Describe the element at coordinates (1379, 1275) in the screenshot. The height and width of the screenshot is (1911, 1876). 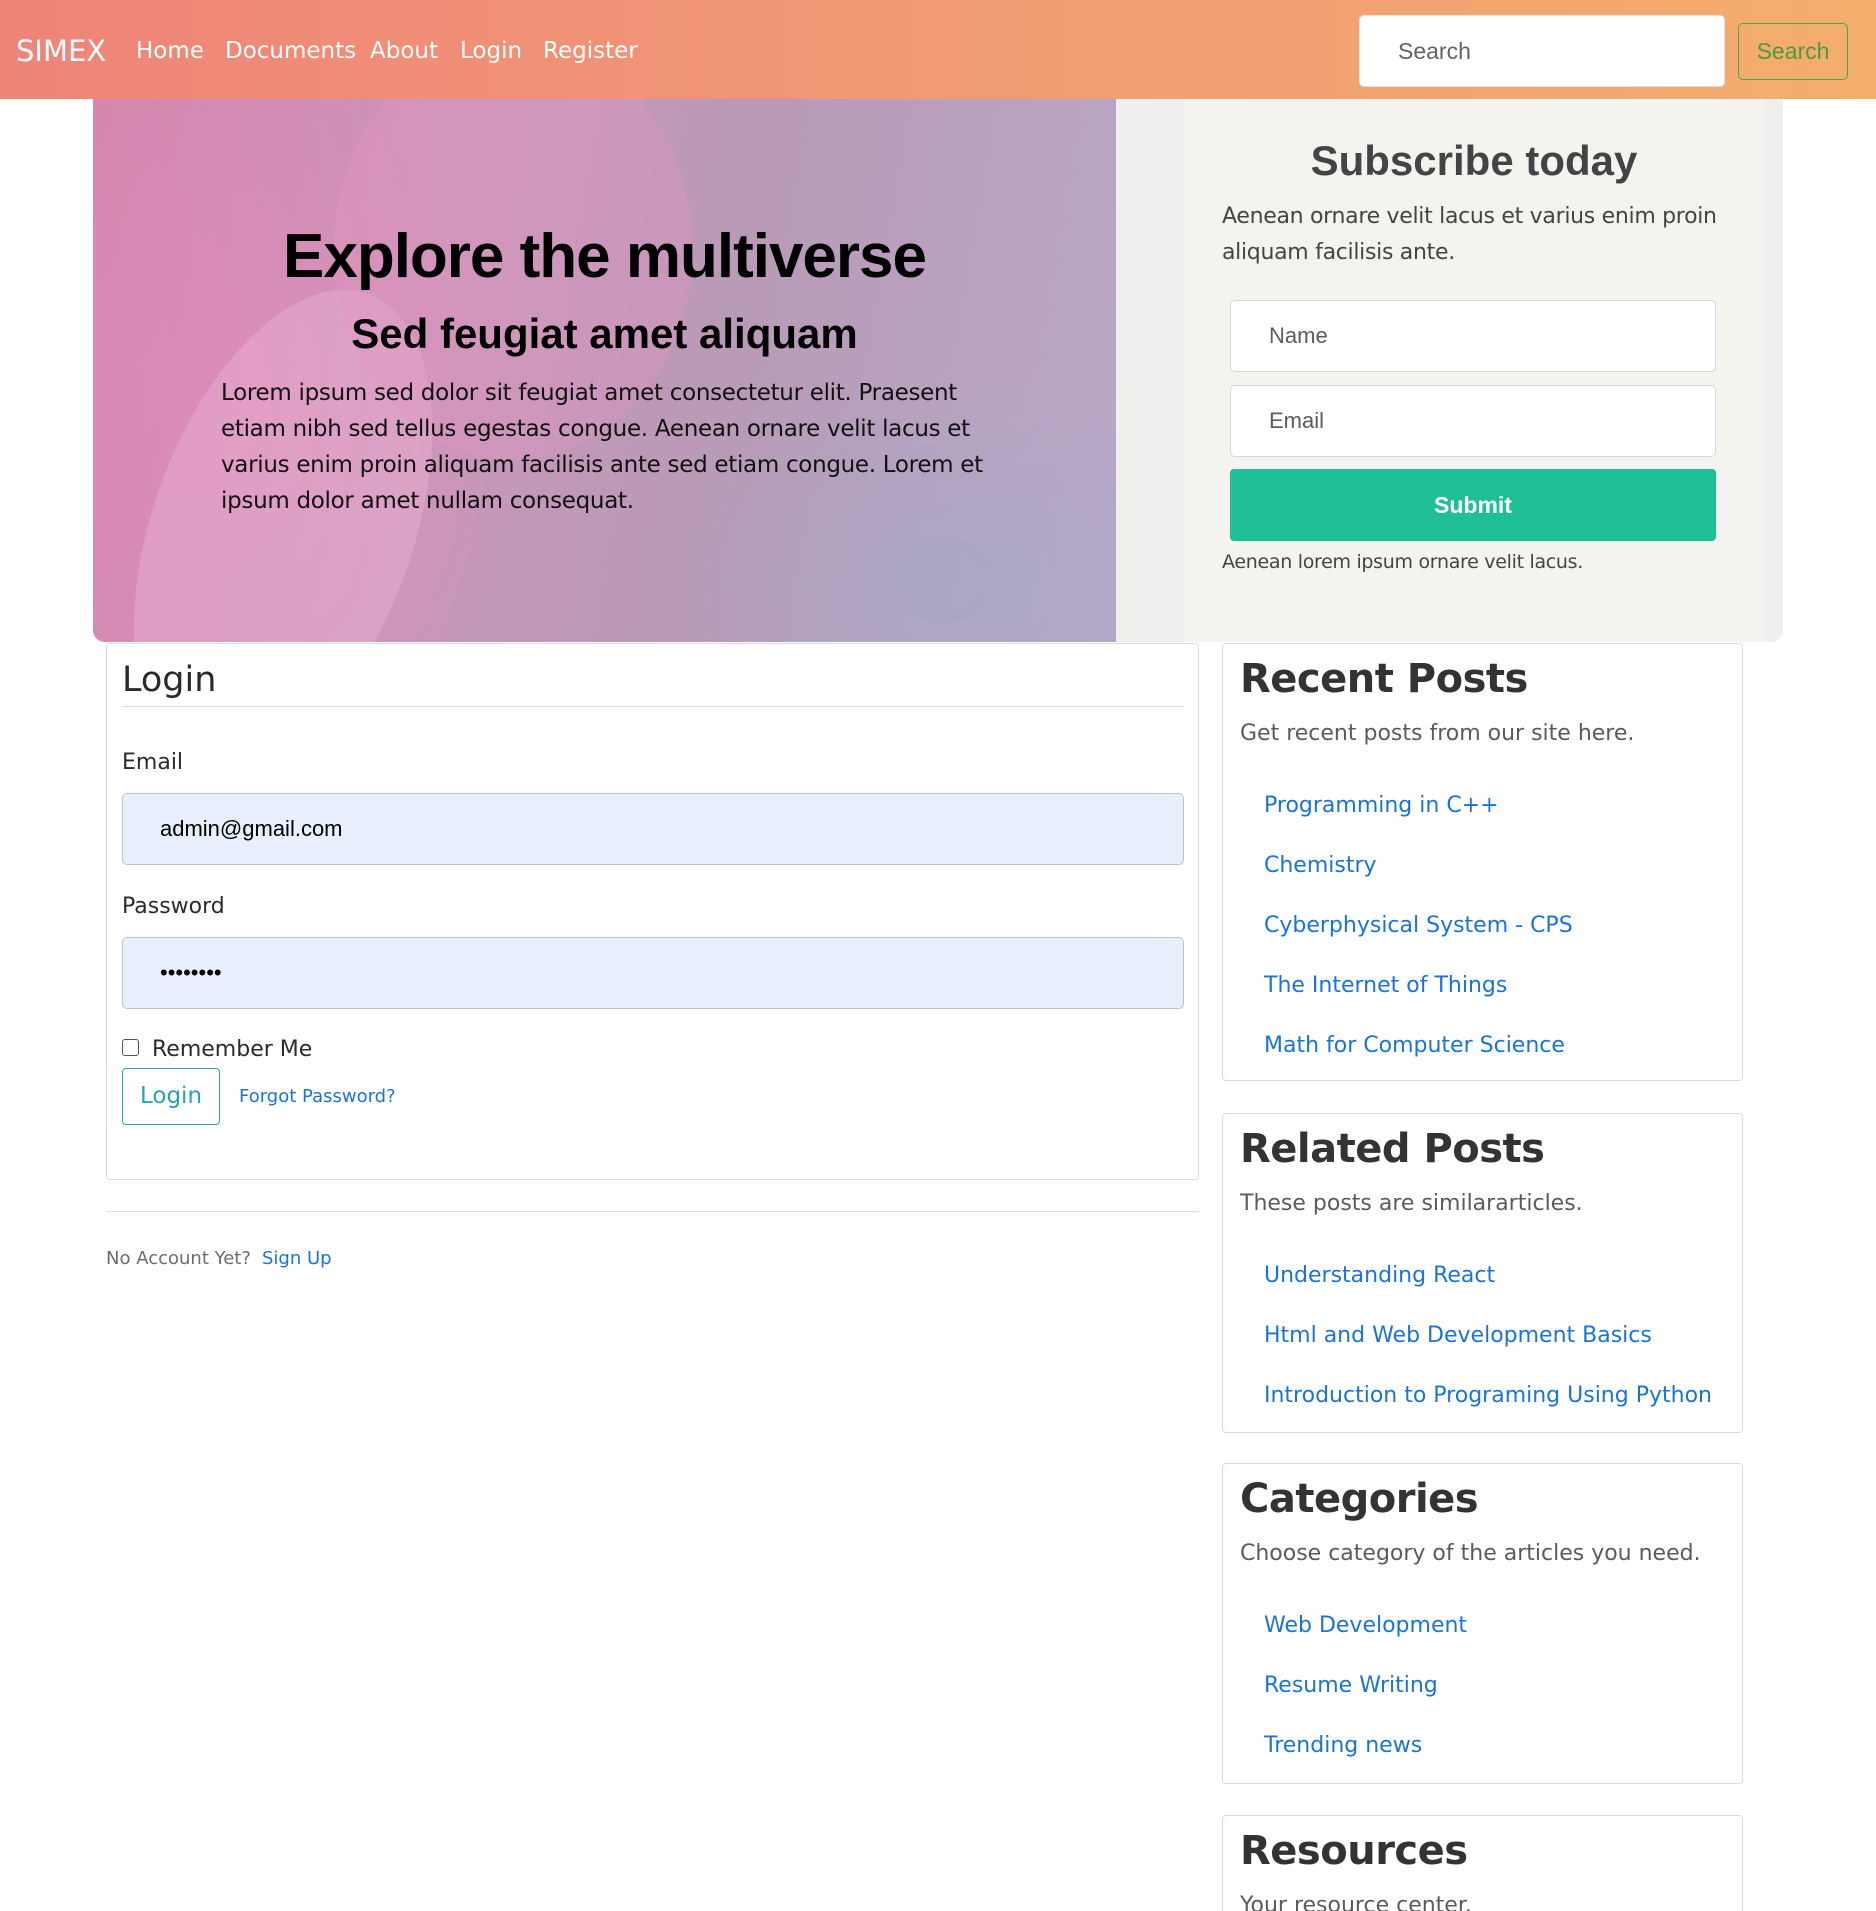
I see `related-post-link: Understanding React` at that location.